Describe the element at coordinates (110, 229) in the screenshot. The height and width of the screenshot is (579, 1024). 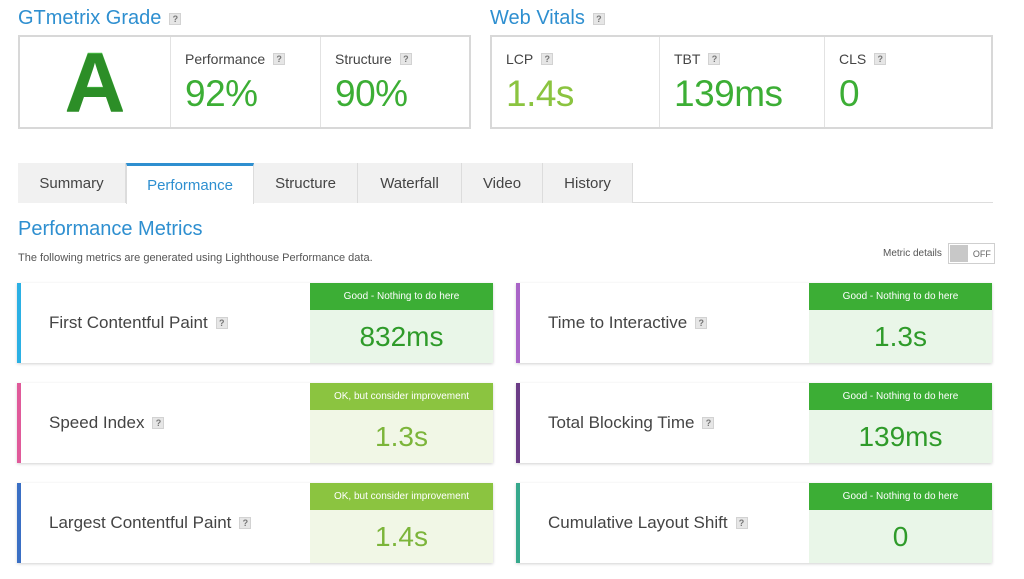
I see `performance-metrics-title: Performance Metrics` at that location.